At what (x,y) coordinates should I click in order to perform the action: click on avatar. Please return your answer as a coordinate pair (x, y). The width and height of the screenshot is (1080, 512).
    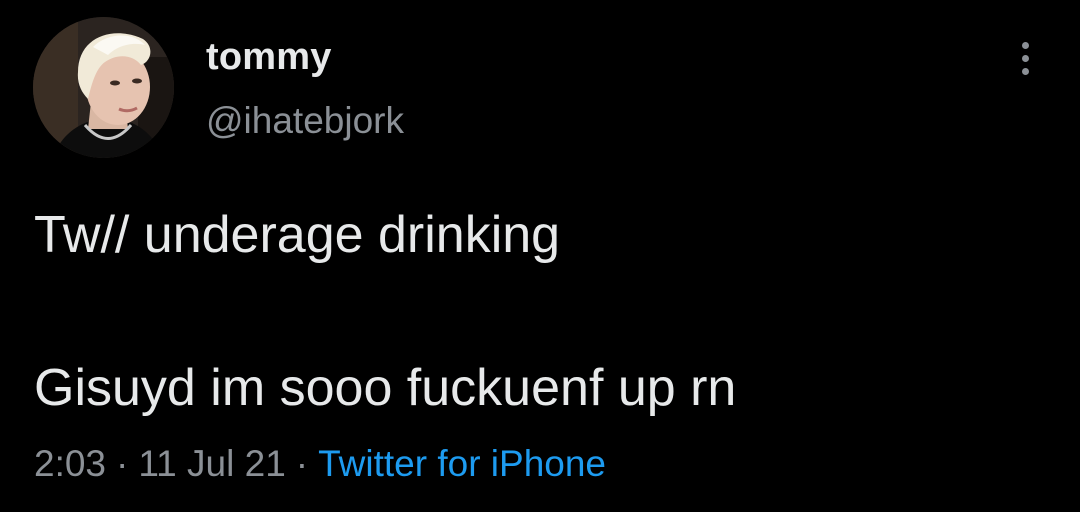
    Looking at the image, I should click on (103, 87).